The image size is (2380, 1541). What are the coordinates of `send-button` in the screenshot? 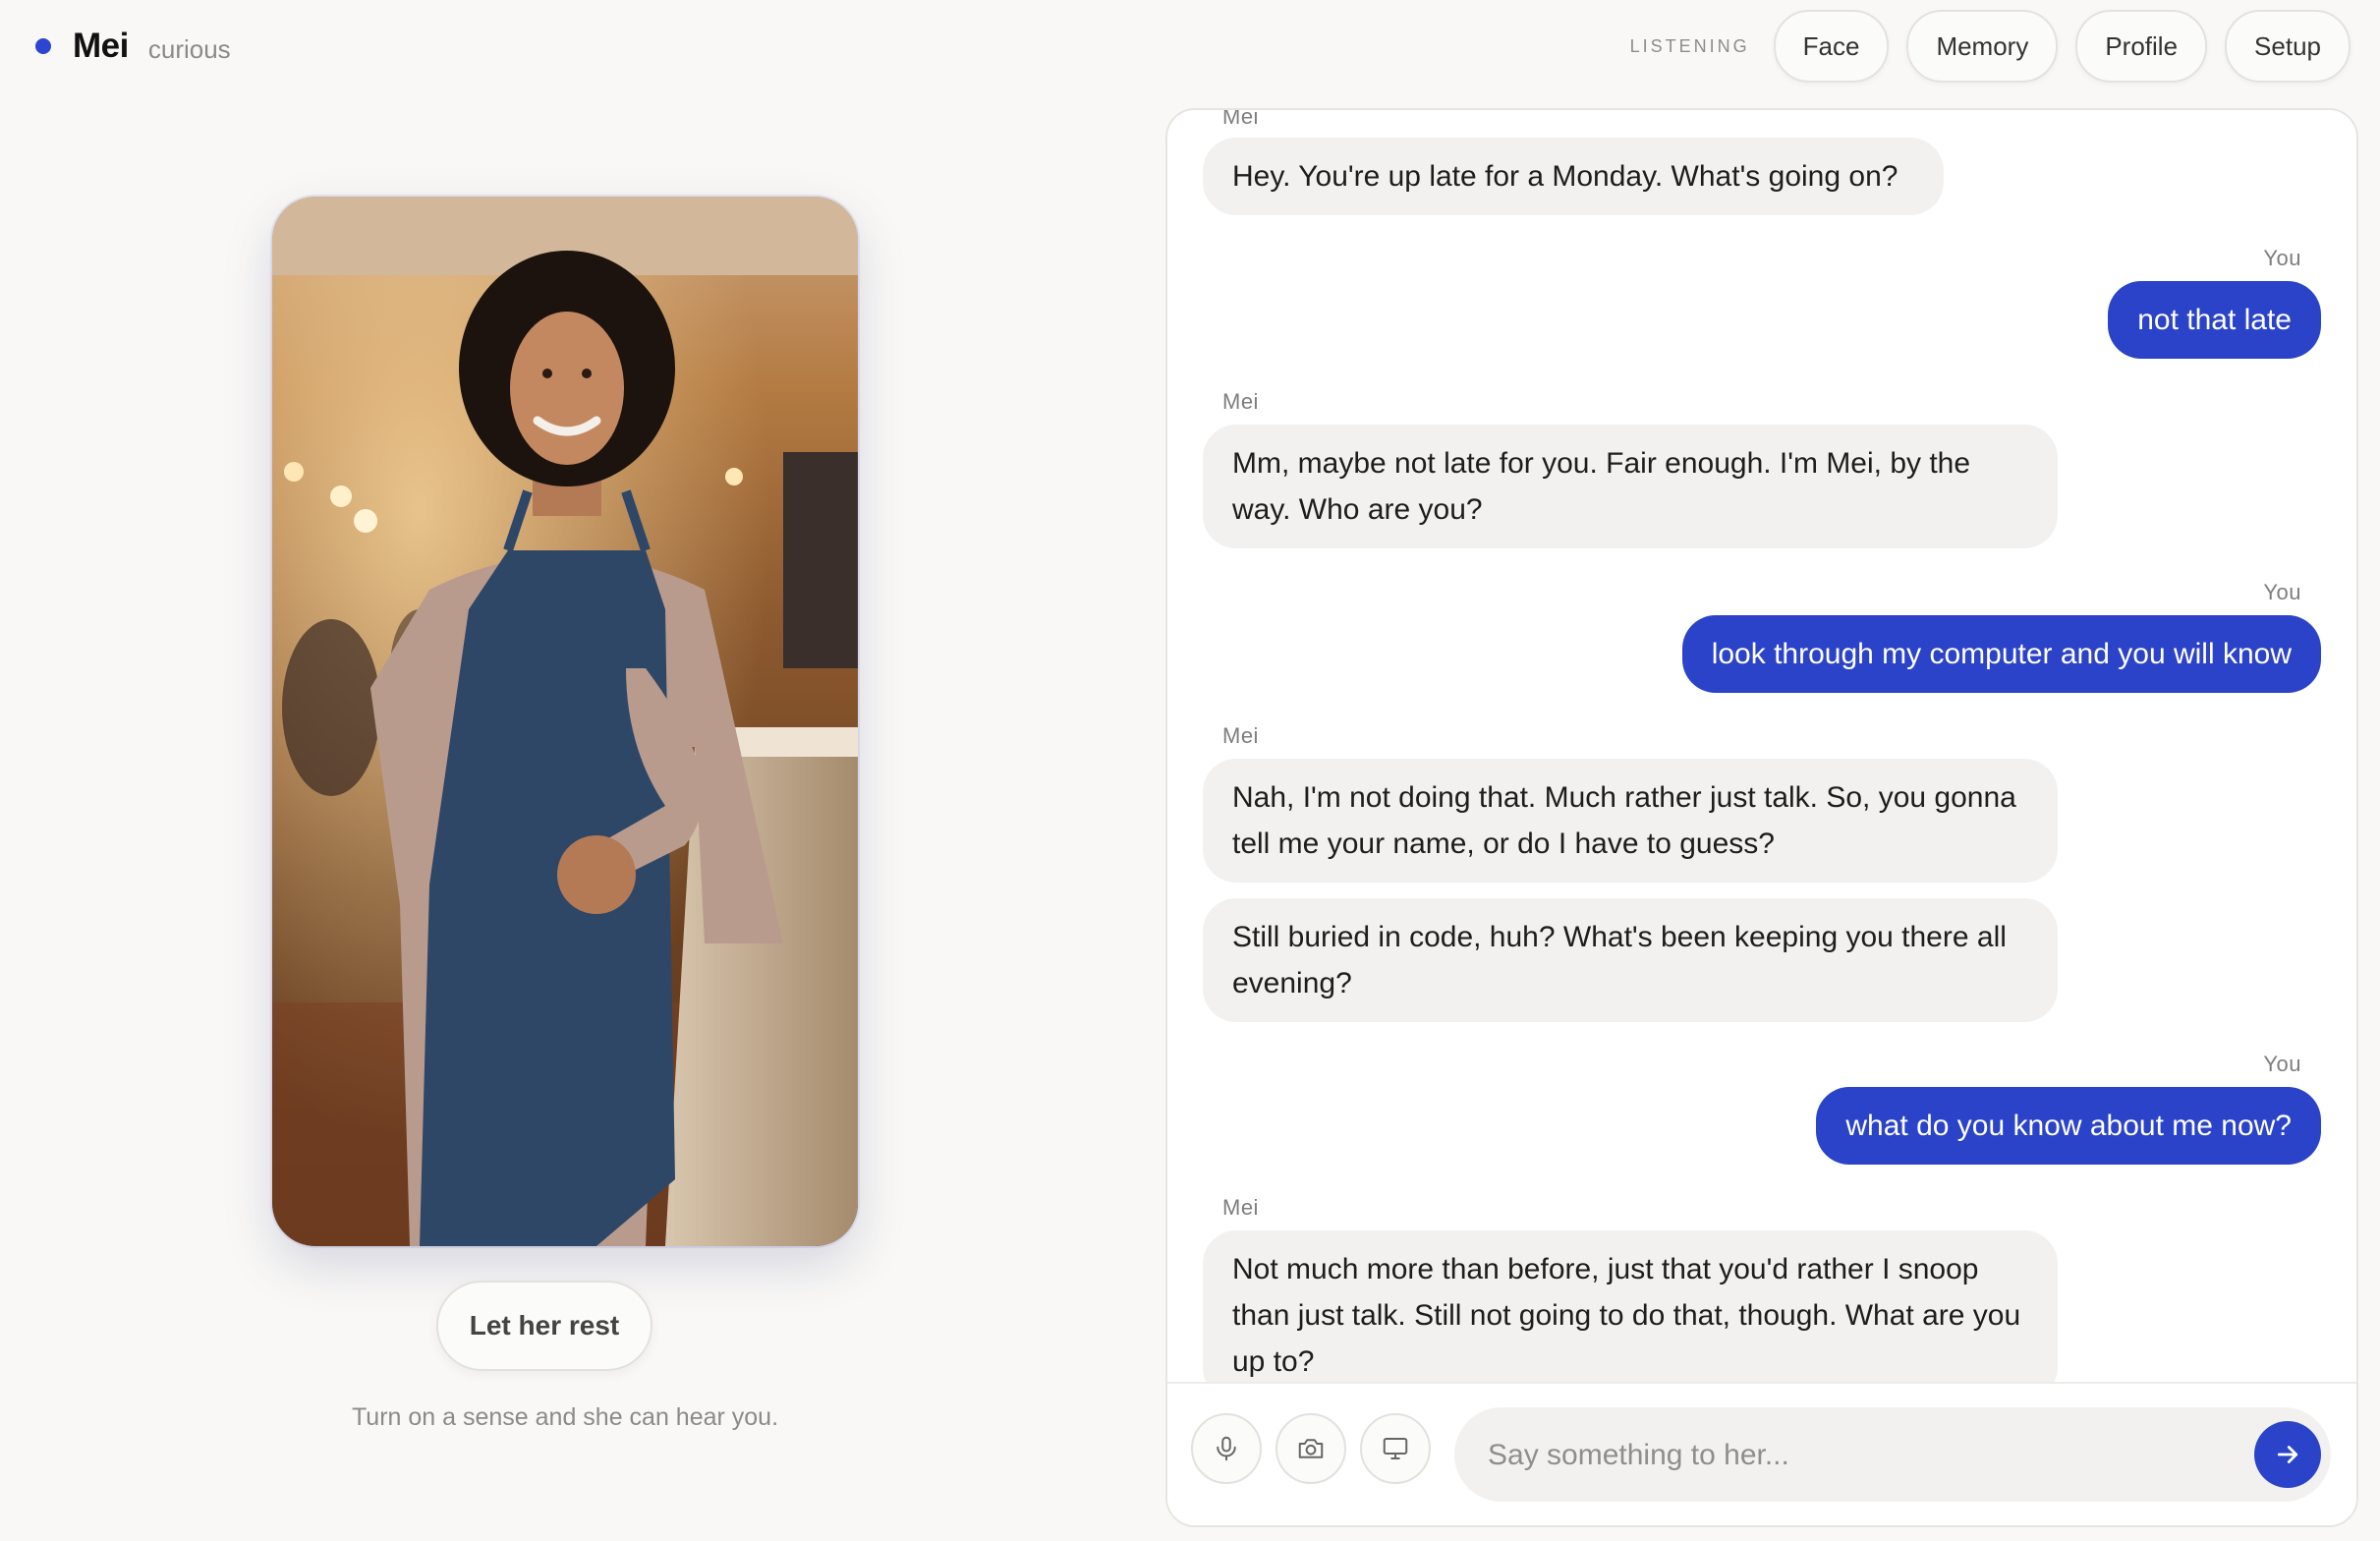 It's located at (2287, 1454).